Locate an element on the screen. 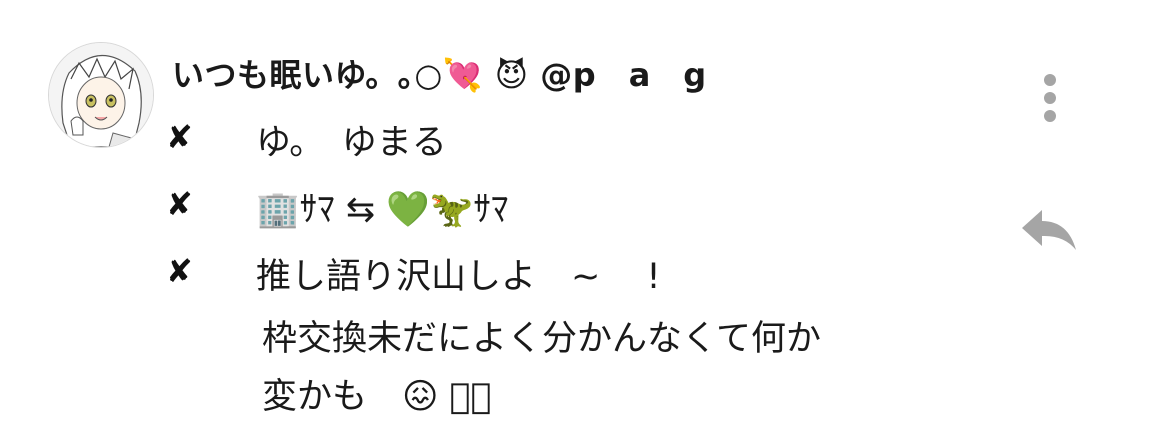  avatar is located at coordinates (101, 95).